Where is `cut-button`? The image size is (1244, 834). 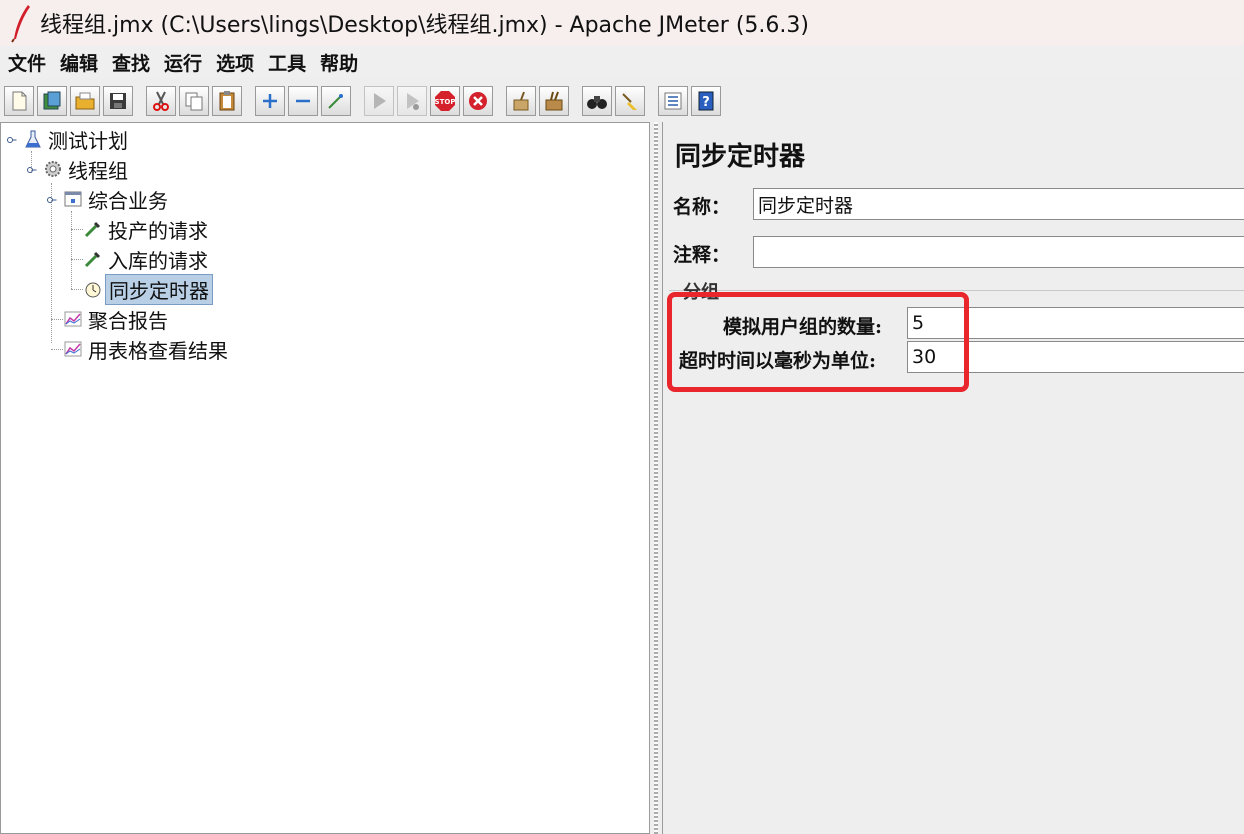 cut-button is located at coordinates (161, 101).